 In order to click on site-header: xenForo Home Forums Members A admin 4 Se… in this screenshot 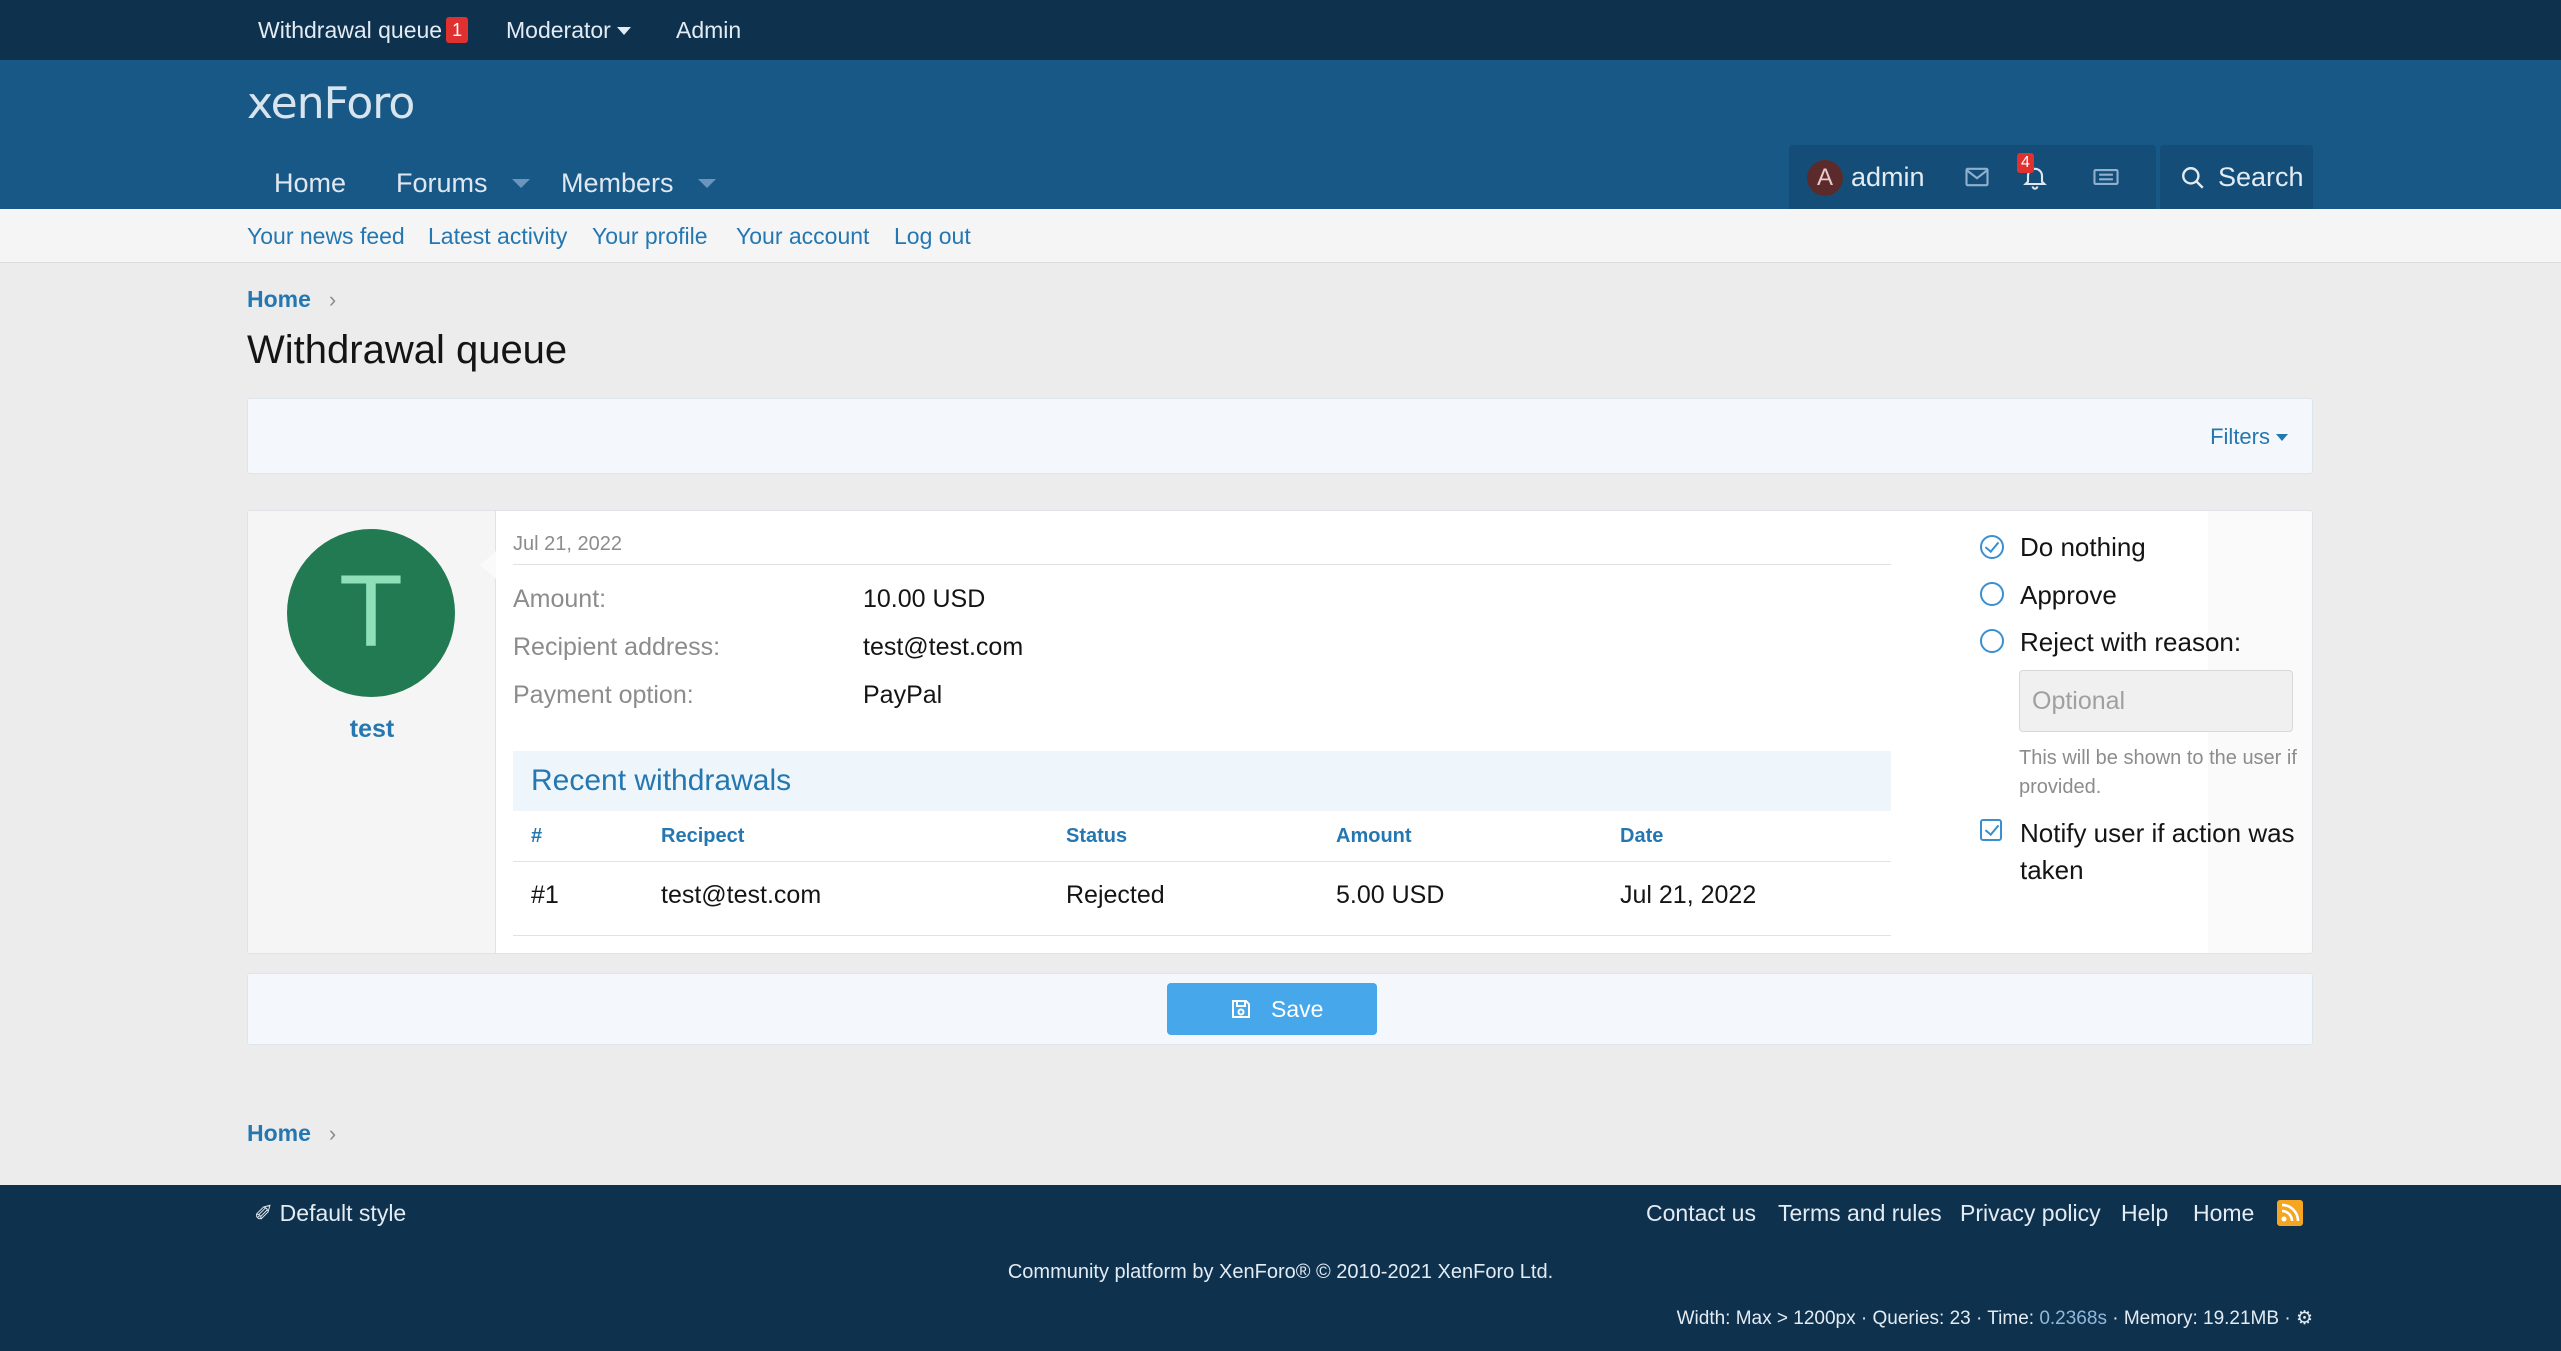, I will do `click(1280, 134)`.